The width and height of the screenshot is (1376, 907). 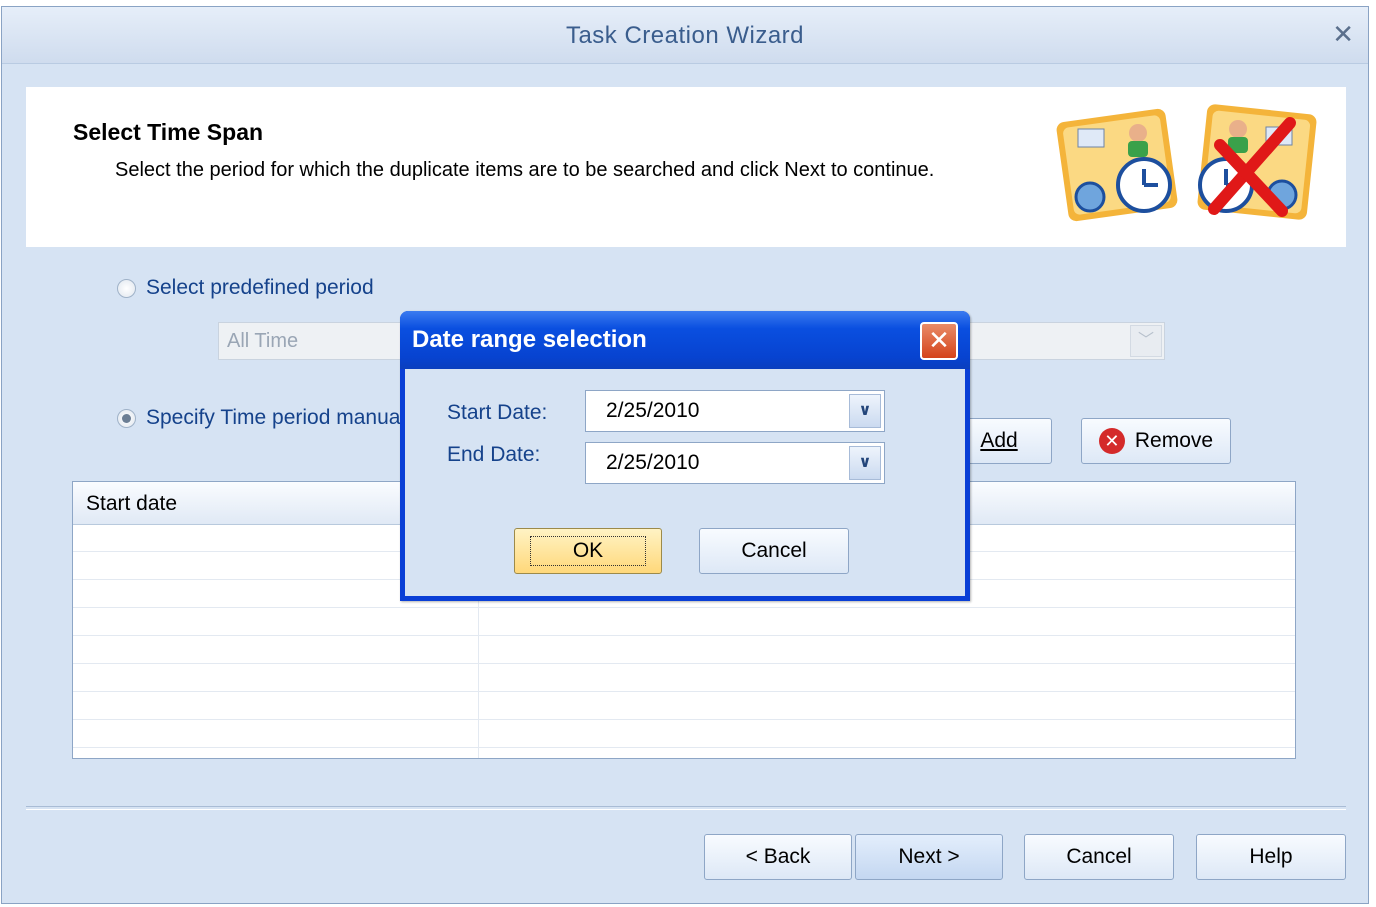 I want to click on end-date-picker: 2/25/2010 ∨, so click(x=735, y=463).